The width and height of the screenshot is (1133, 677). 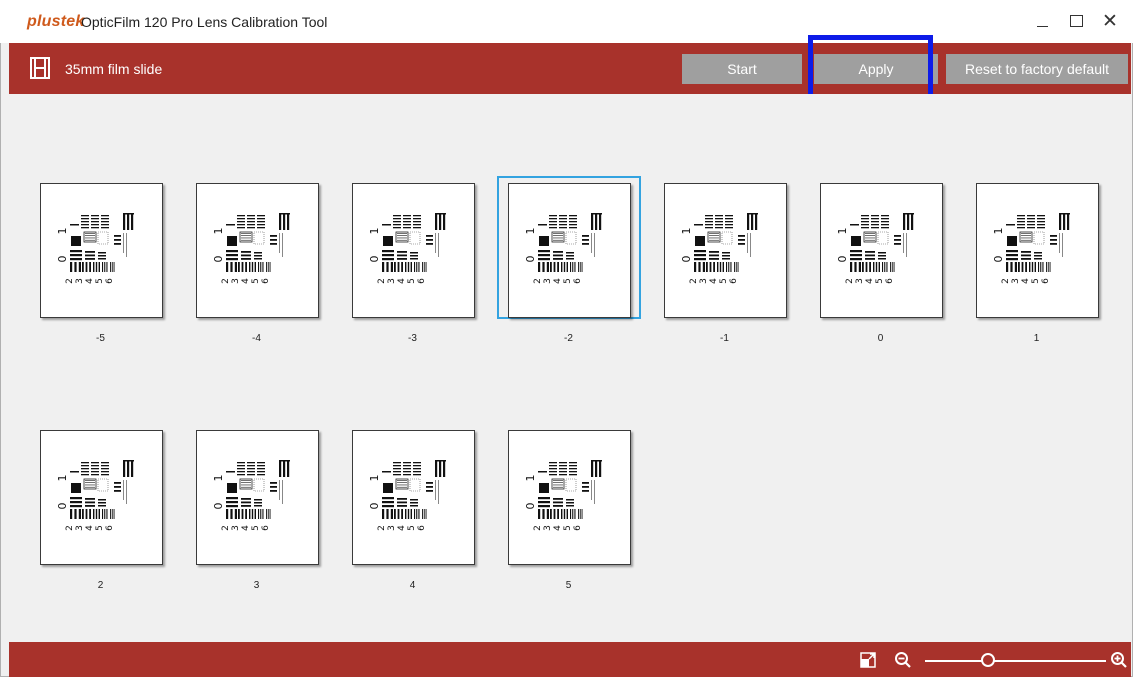 What do you see at coordinates (876, 69) in the screenshot?
I see `apply-button: Apply` at bounding box center [876, 69].